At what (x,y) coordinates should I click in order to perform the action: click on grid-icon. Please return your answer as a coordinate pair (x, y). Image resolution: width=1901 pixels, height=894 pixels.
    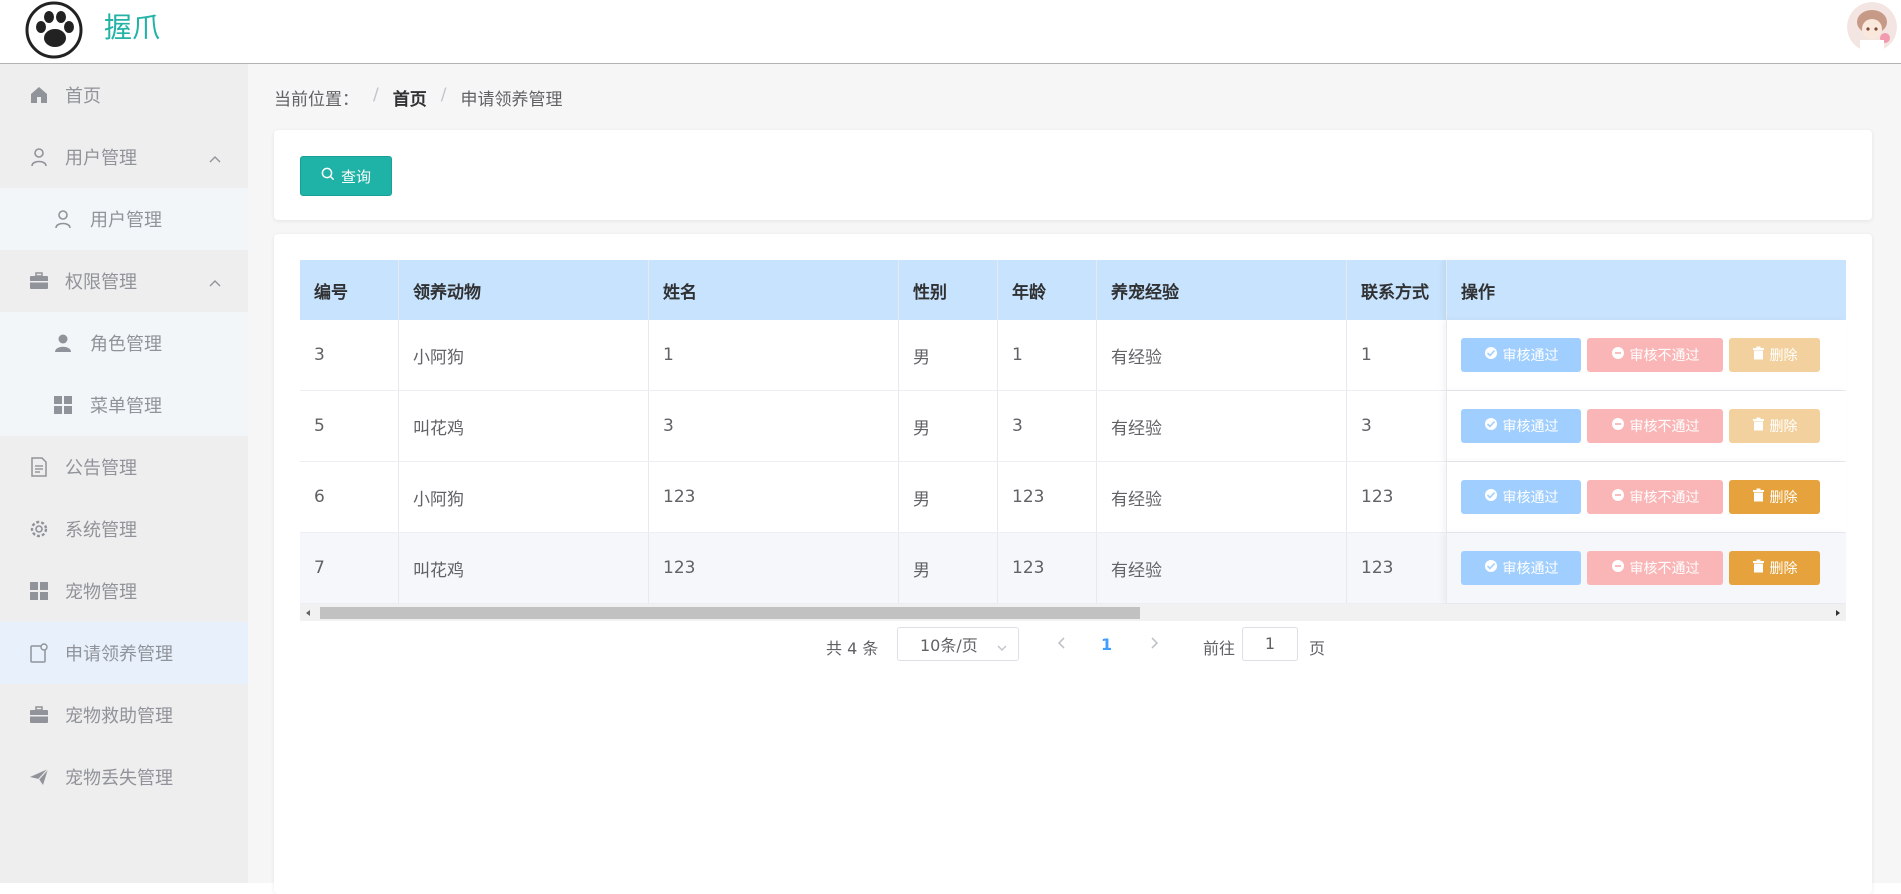
    Looking at the image, I should click on (39, 591).